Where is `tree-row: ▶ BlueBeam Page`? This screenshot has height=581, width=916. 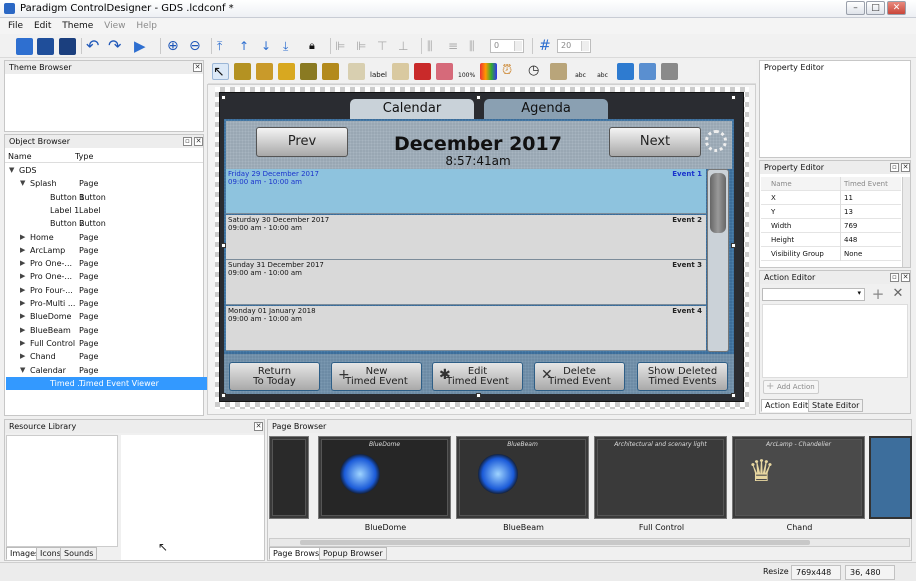 tree-row: ▶ BlueBeam Page is located at coordinates (107, 330).